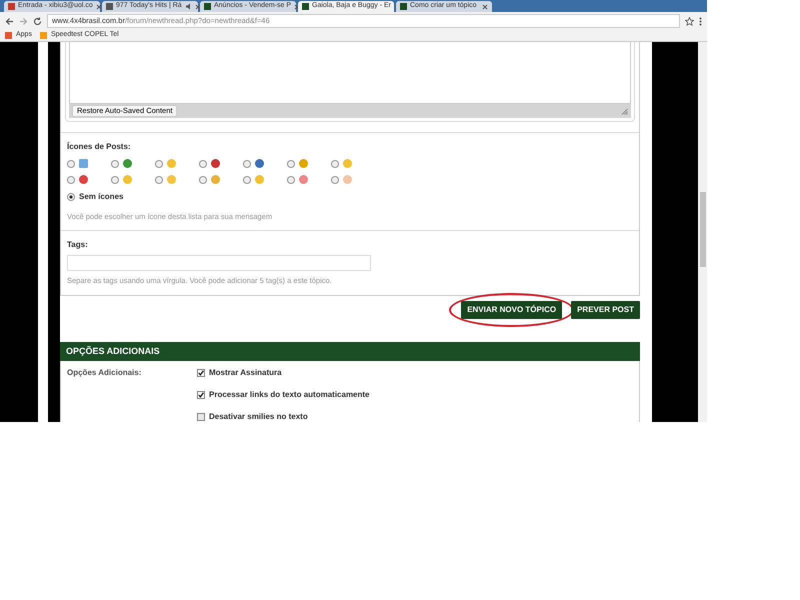 Image resolution: width=800 pixels, height=600 pixels. Describe the element at coordinates (605, 309) in the screenshot. I see `preview-button: PREVER POST` at that location.